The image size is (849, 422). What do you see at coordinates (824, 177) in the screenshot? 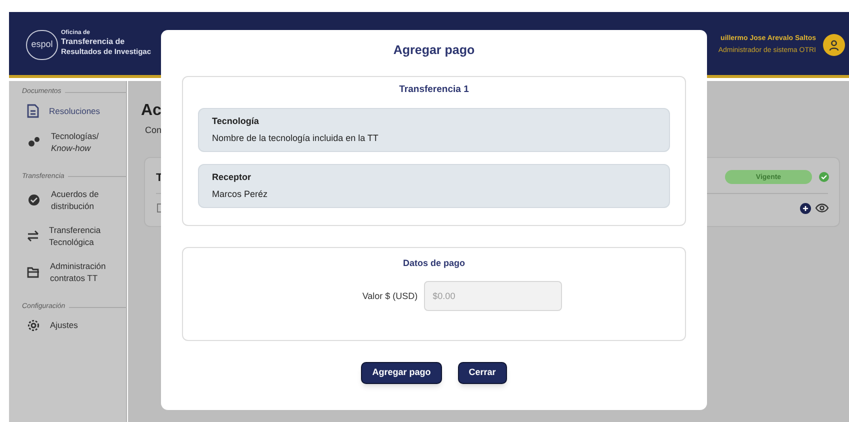
I see `check-circle-icon` at bounding box center [824, 177].